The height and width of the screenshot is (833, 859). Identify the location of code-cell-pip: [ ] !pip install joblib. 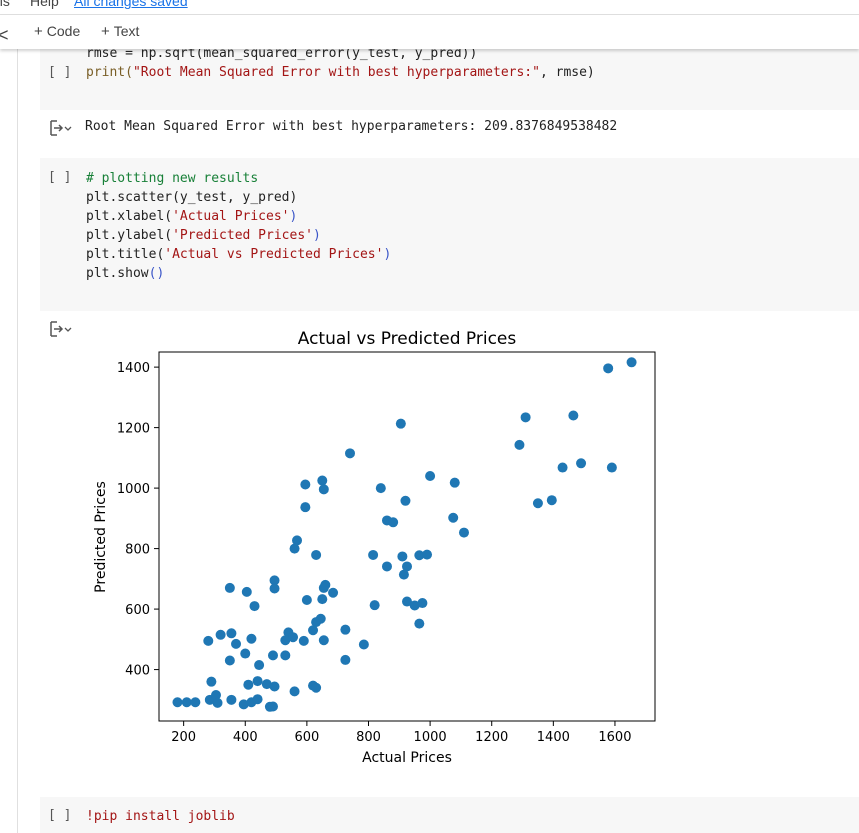
(449, 815).